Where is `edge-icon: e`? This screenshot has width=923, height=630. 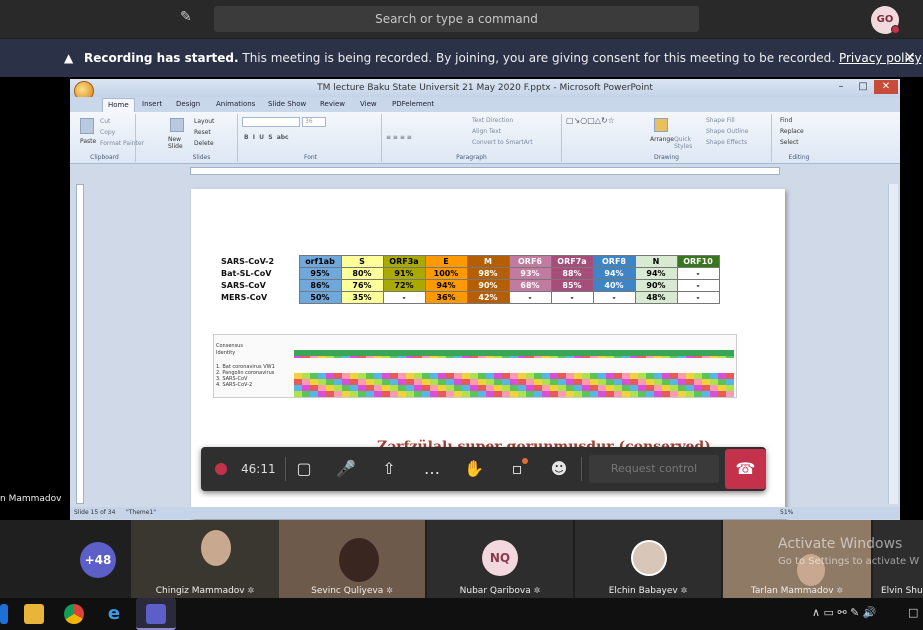 edge-icon: e is located at coordinates (114, 614).